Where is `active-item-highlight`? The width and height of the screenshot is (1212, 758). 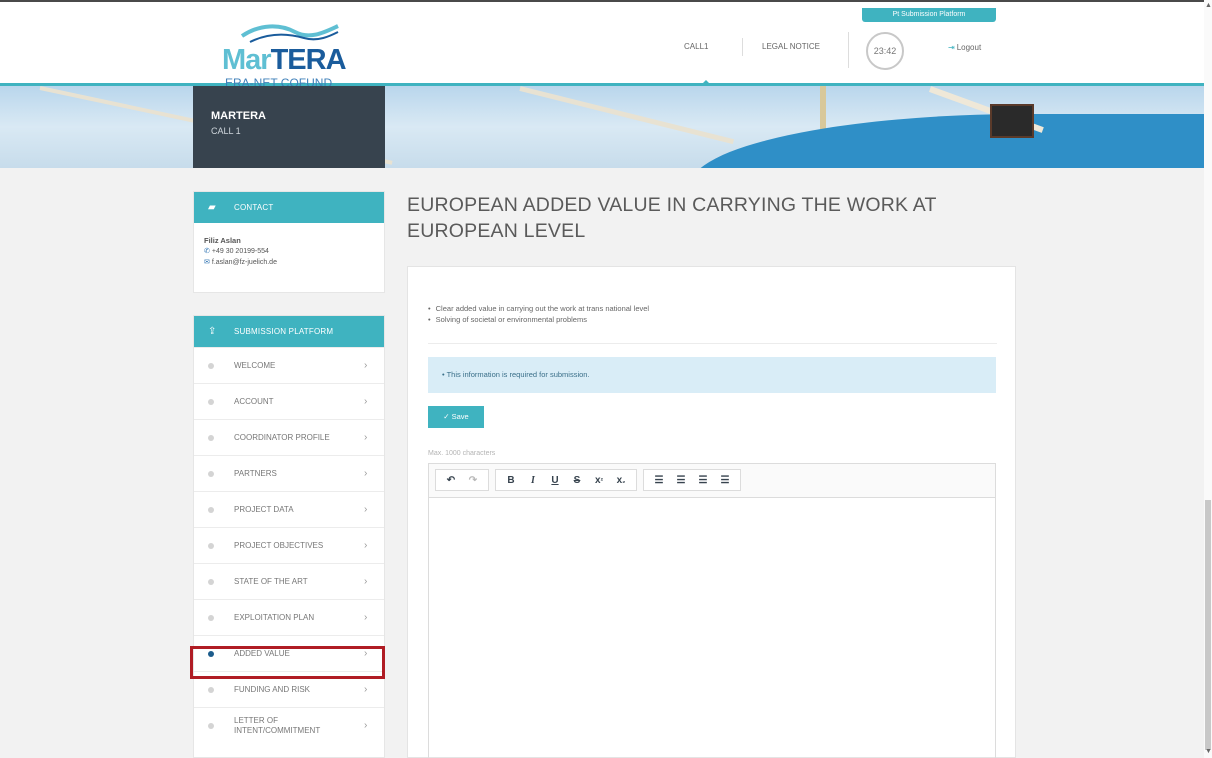 active-item-highlight is located at coordinates (287, 662).